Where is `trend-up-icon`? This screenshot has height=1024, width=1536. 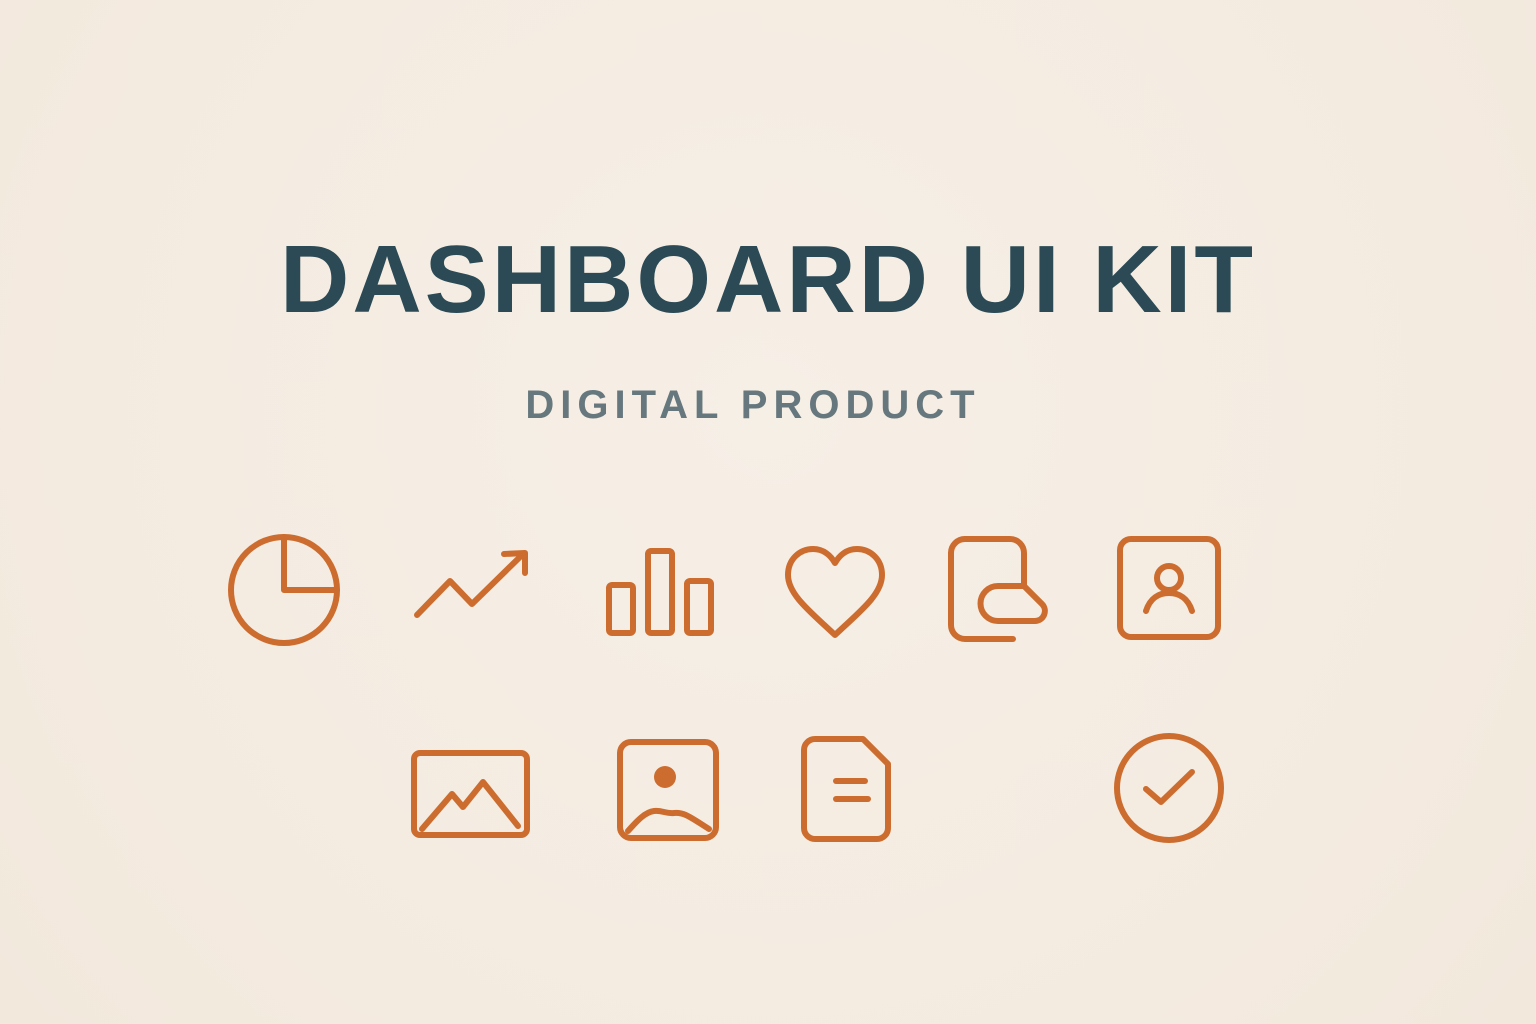 trend-up-icon is located at coordinates (470, 590).